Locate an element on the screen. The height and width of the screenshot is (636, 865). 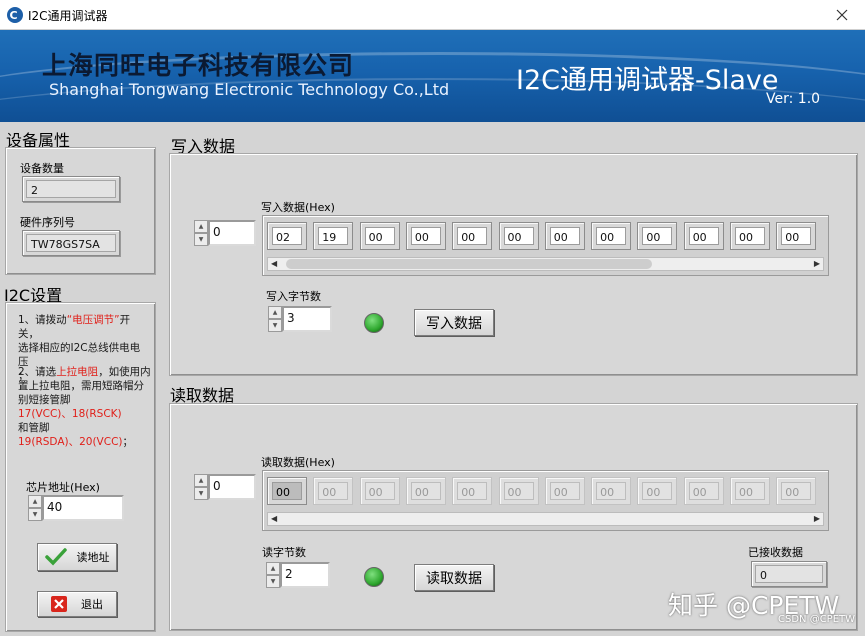
read-index-input: ▲ ▼ 0 is located at coordinates (225, 487).